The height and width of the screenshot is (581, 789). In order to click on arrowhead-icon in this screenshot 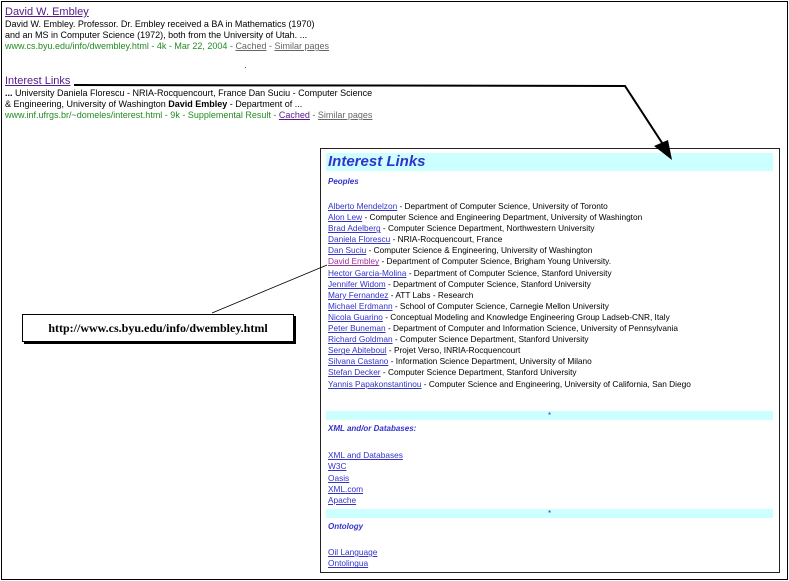, I will do `click(663, 150)`.